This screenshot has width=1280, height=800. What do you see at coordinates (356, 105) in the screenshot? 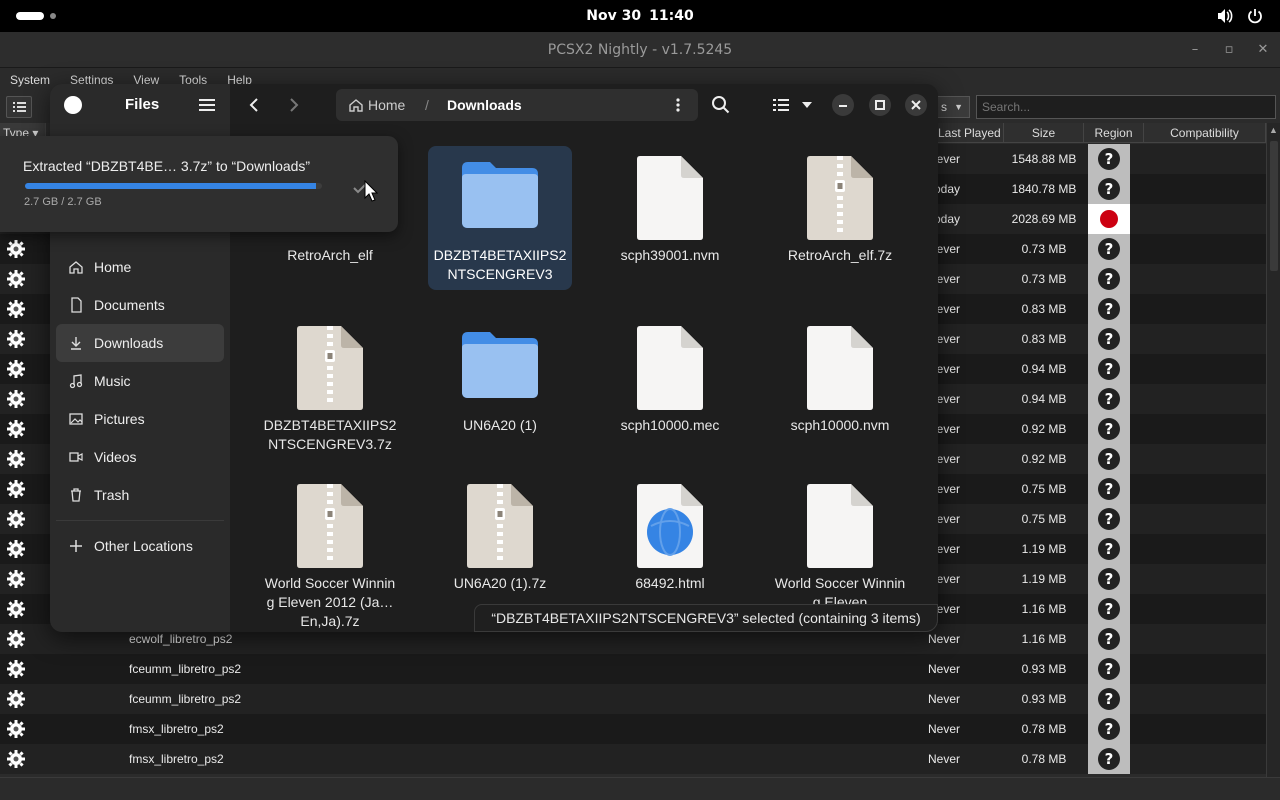
I see `home-icon` at bounding box center [356, 105].